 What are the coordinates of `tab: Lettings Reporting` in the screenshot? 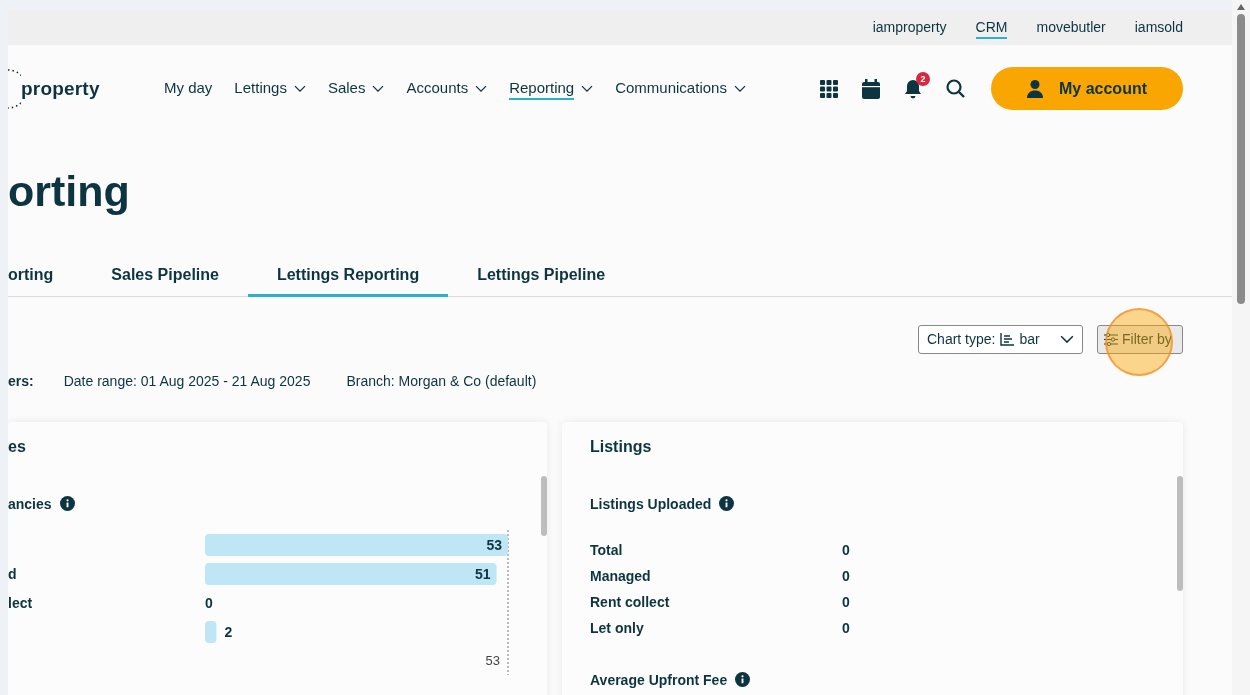 It's located at (348, 277).